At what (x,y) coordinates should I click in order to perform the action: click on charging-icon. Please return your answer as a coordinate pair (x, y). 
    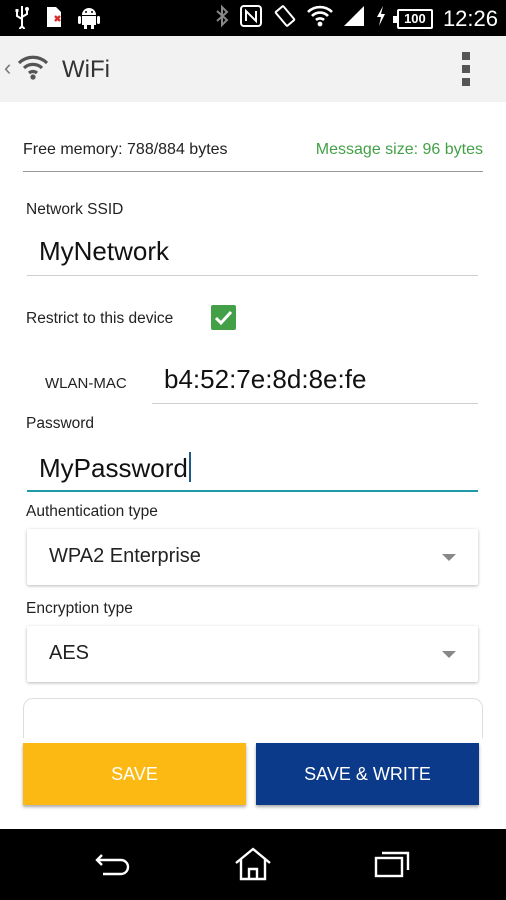
    Looking at the image, I should click on (381, 18).